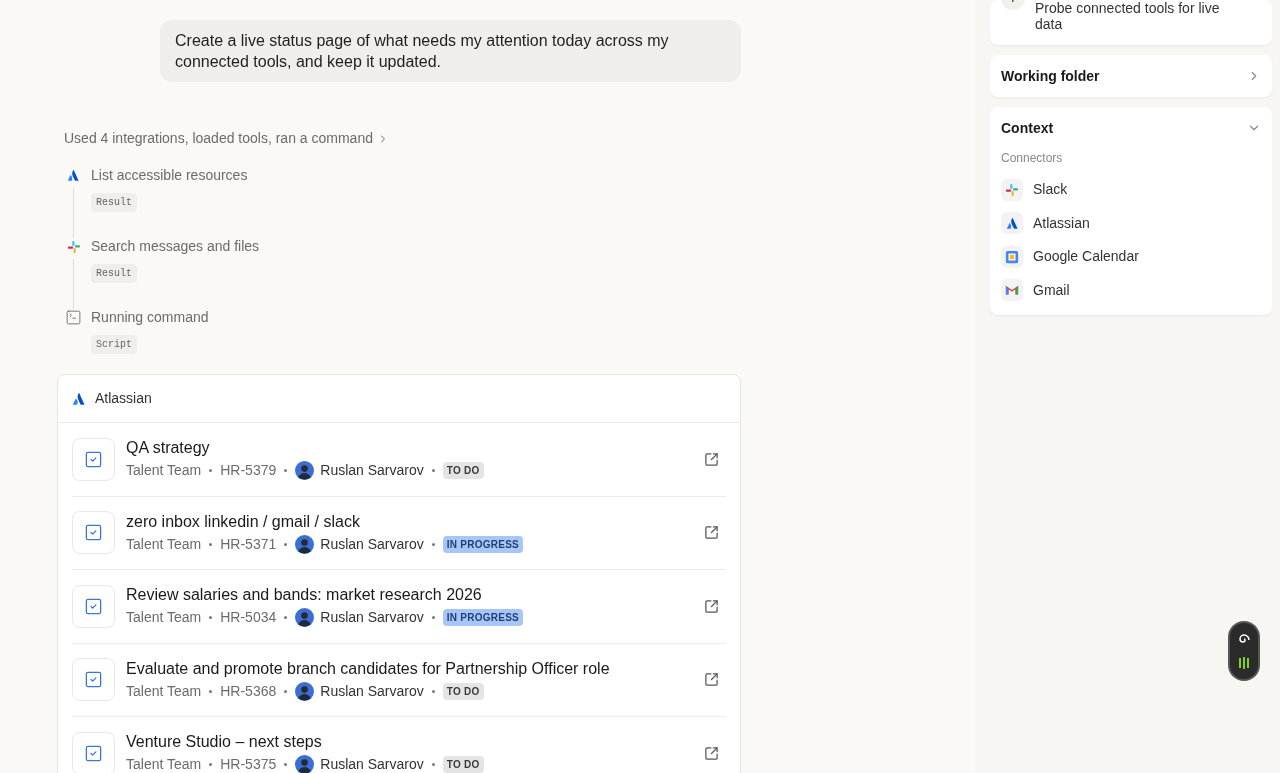 This screenshot has width=1280, height=773. I want to click on connector-item: Google Calendar, so click(1131, 257).